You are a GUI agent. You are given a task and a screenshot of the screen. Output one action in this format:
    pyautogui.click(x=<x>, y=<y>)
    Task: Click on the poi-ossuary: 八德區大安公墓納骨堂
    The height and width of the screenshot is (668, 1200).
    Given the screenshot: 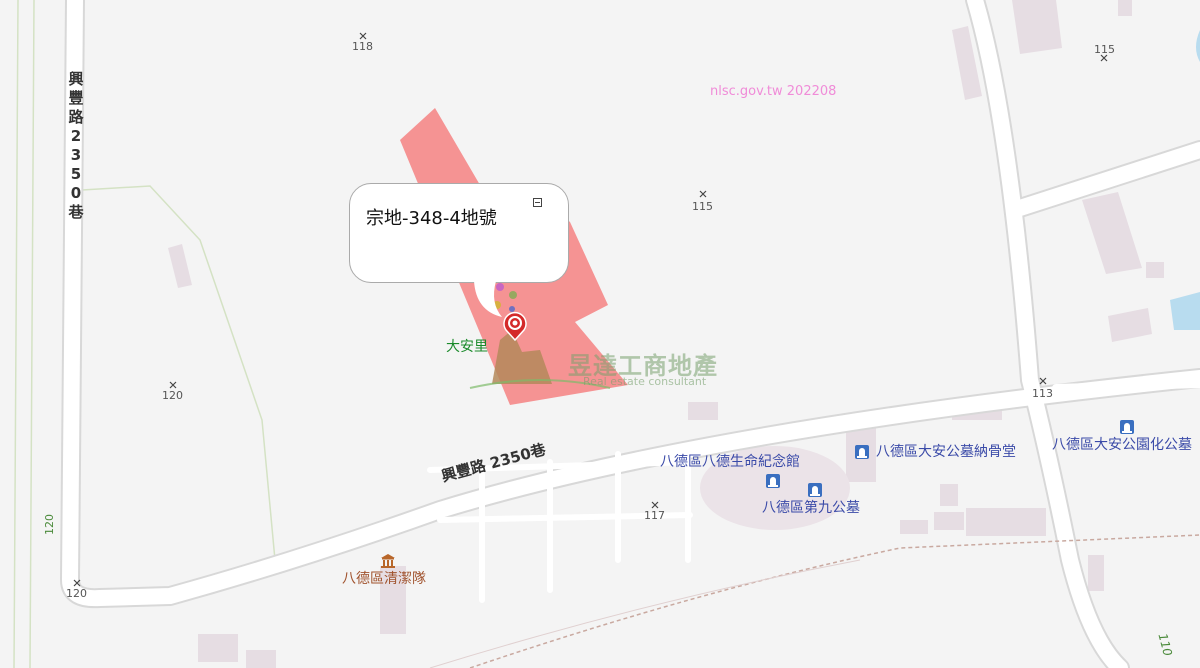 What is the action you would take?
    pyautogui.click(x=946, y=452)
    